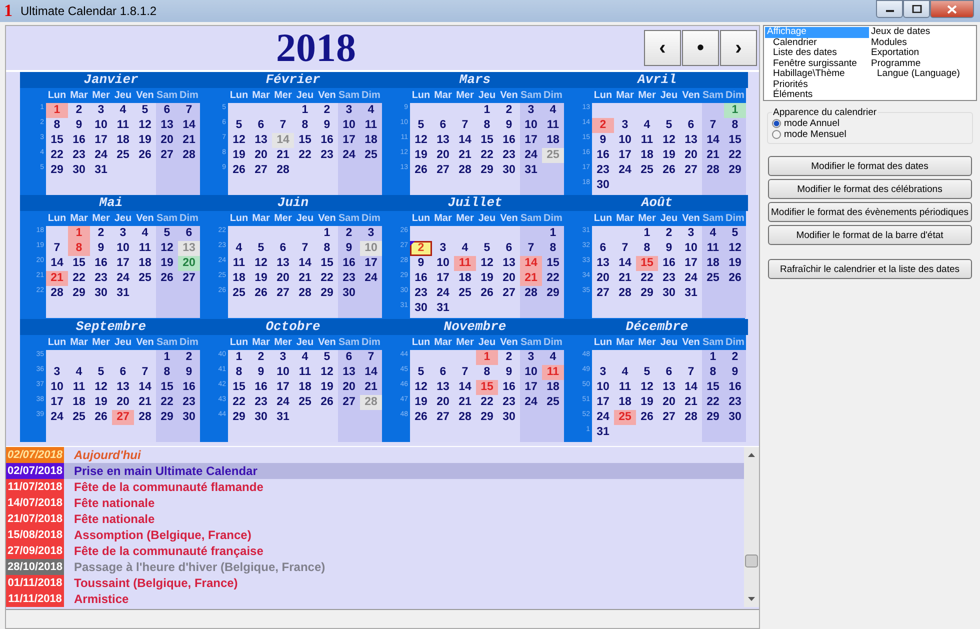 The width and height of the screenshot is (980, 629). Describe the element at coordinates (870, 269) in the screenshot. I see `action-button: Rafraîchir le calendrier et la liste des dates` at that location.